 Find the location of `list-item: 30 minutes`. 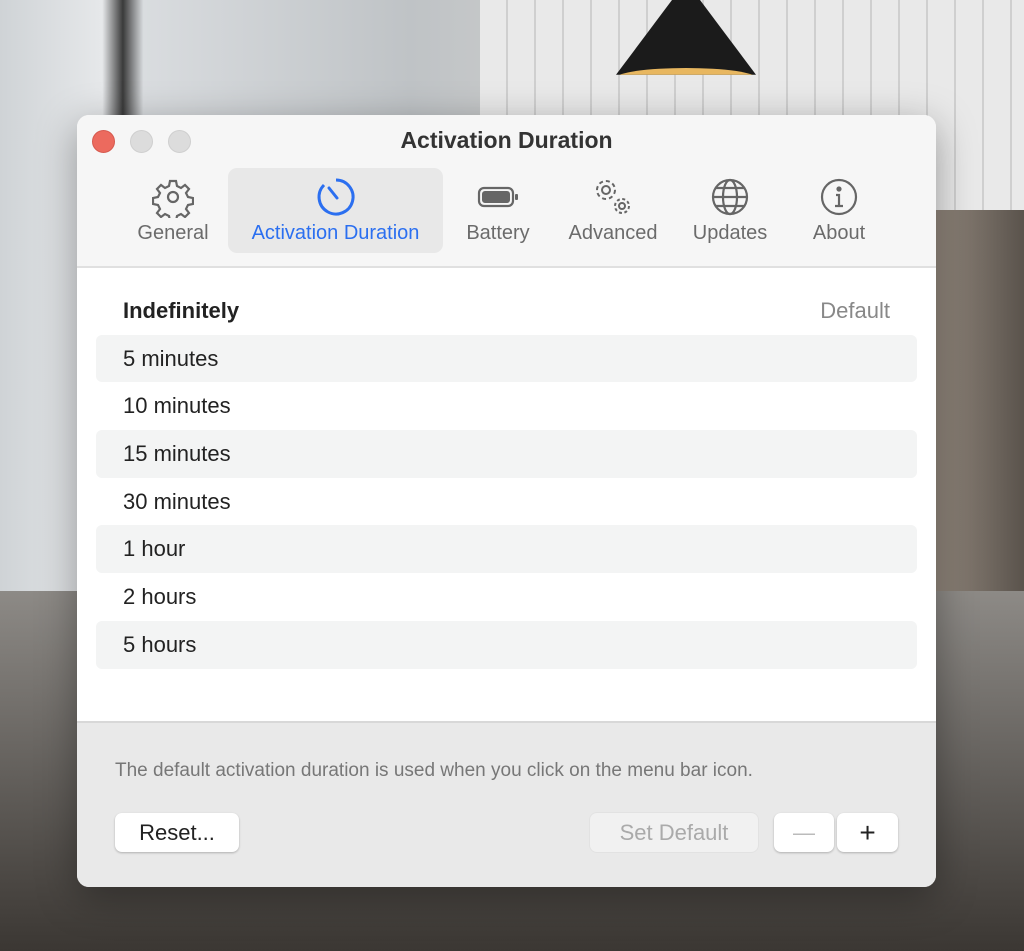

list-item: 30 minutes is located at coordinates (506, 502).